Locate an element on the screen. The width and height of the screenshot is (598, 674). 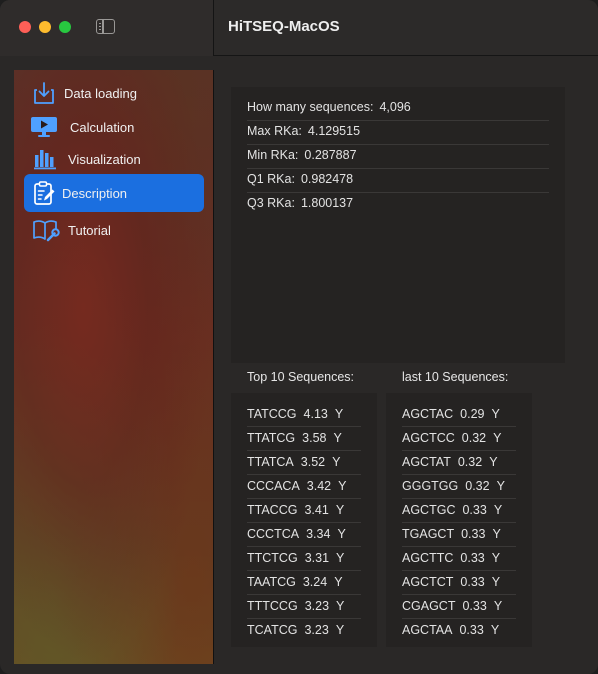
sequence-seq: AGCTTC is located at coordinates (428, 558).